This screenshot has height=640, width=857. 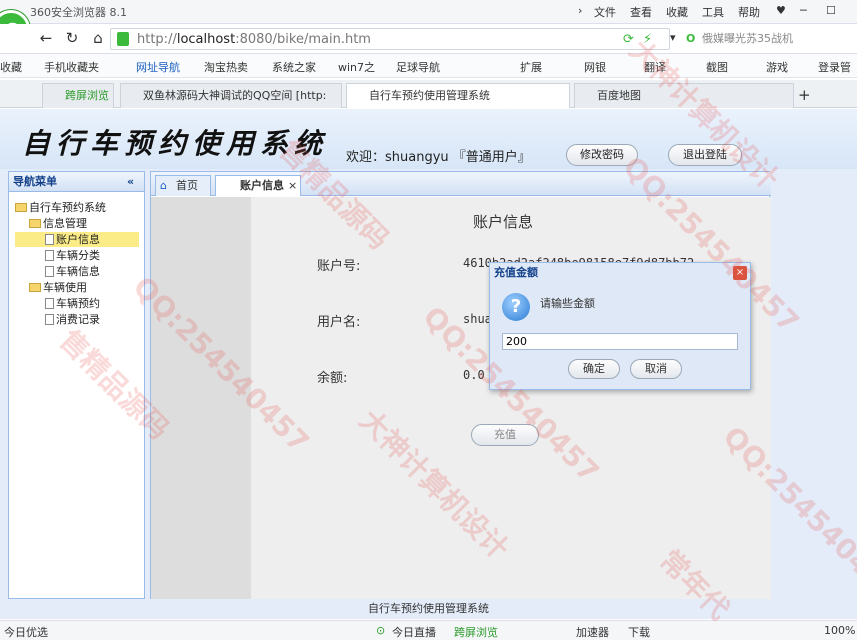 What do you see at coordinates (206, 39) in the screenshot?
I see `url-host: localhost` at bounding box center [206, 39].